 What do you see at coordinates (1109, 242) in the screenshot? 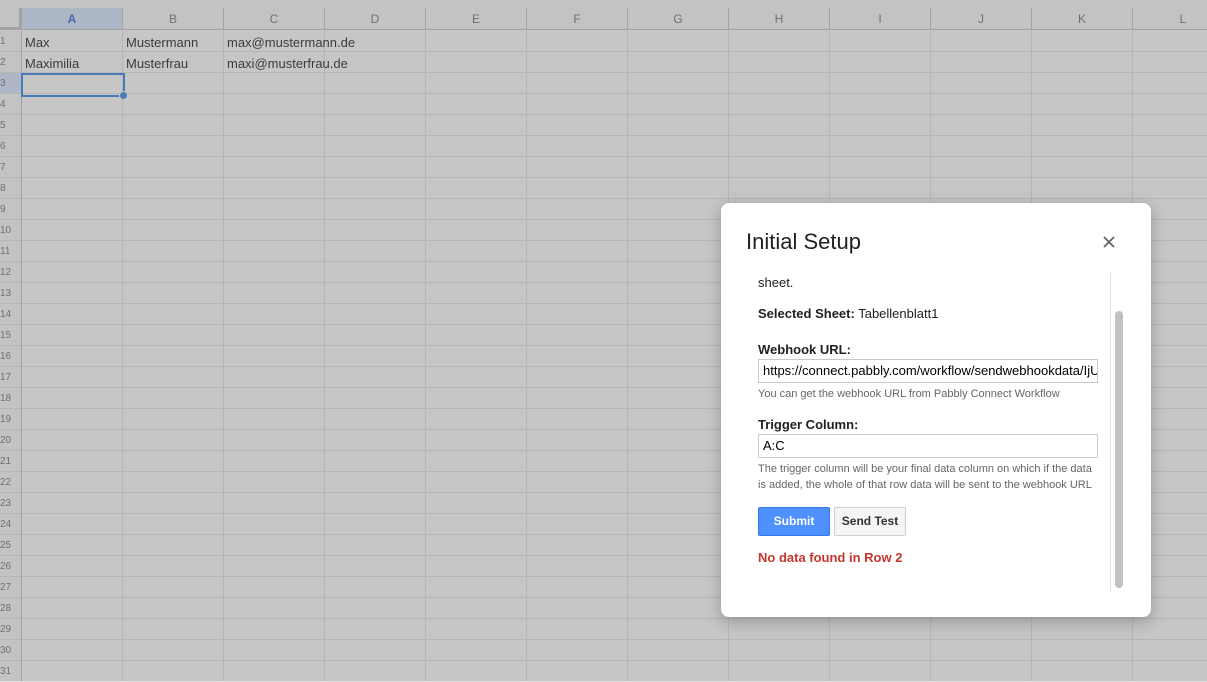
I see `close-icon` at bounding box center [1109, 242].